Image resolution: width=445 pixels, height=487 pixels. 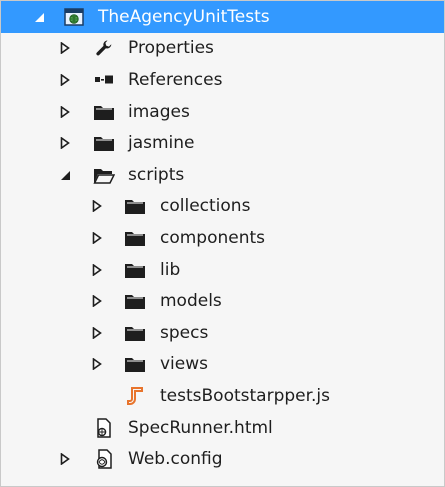 I want to click on config-file-icon, so click(x=104, y=459).